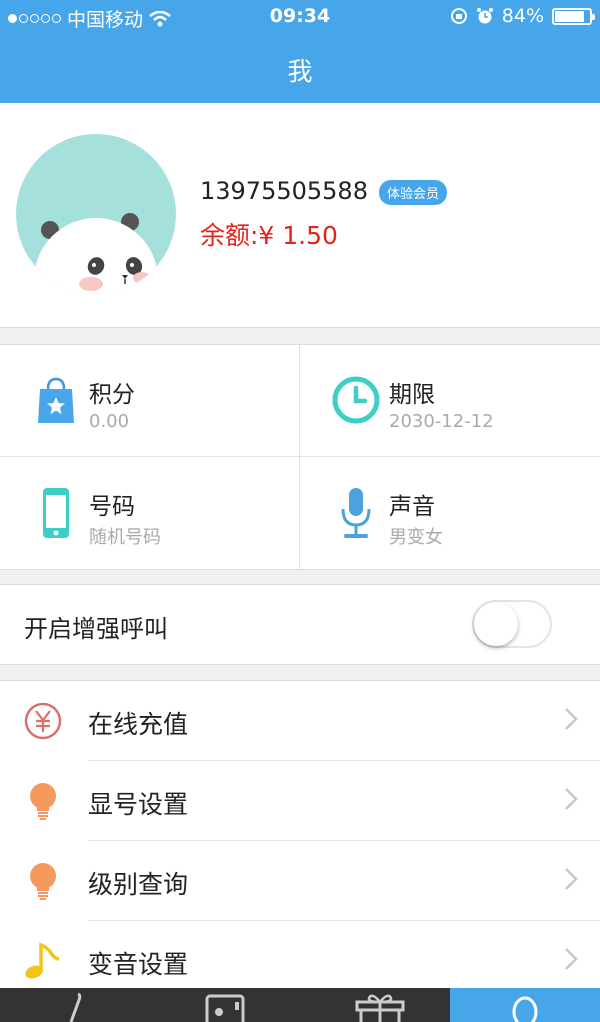 This screenshot has width=600, height=1022. Describe the element at coordinates (42, 960) in the screenshot. I see `music-note-icon` at that location.